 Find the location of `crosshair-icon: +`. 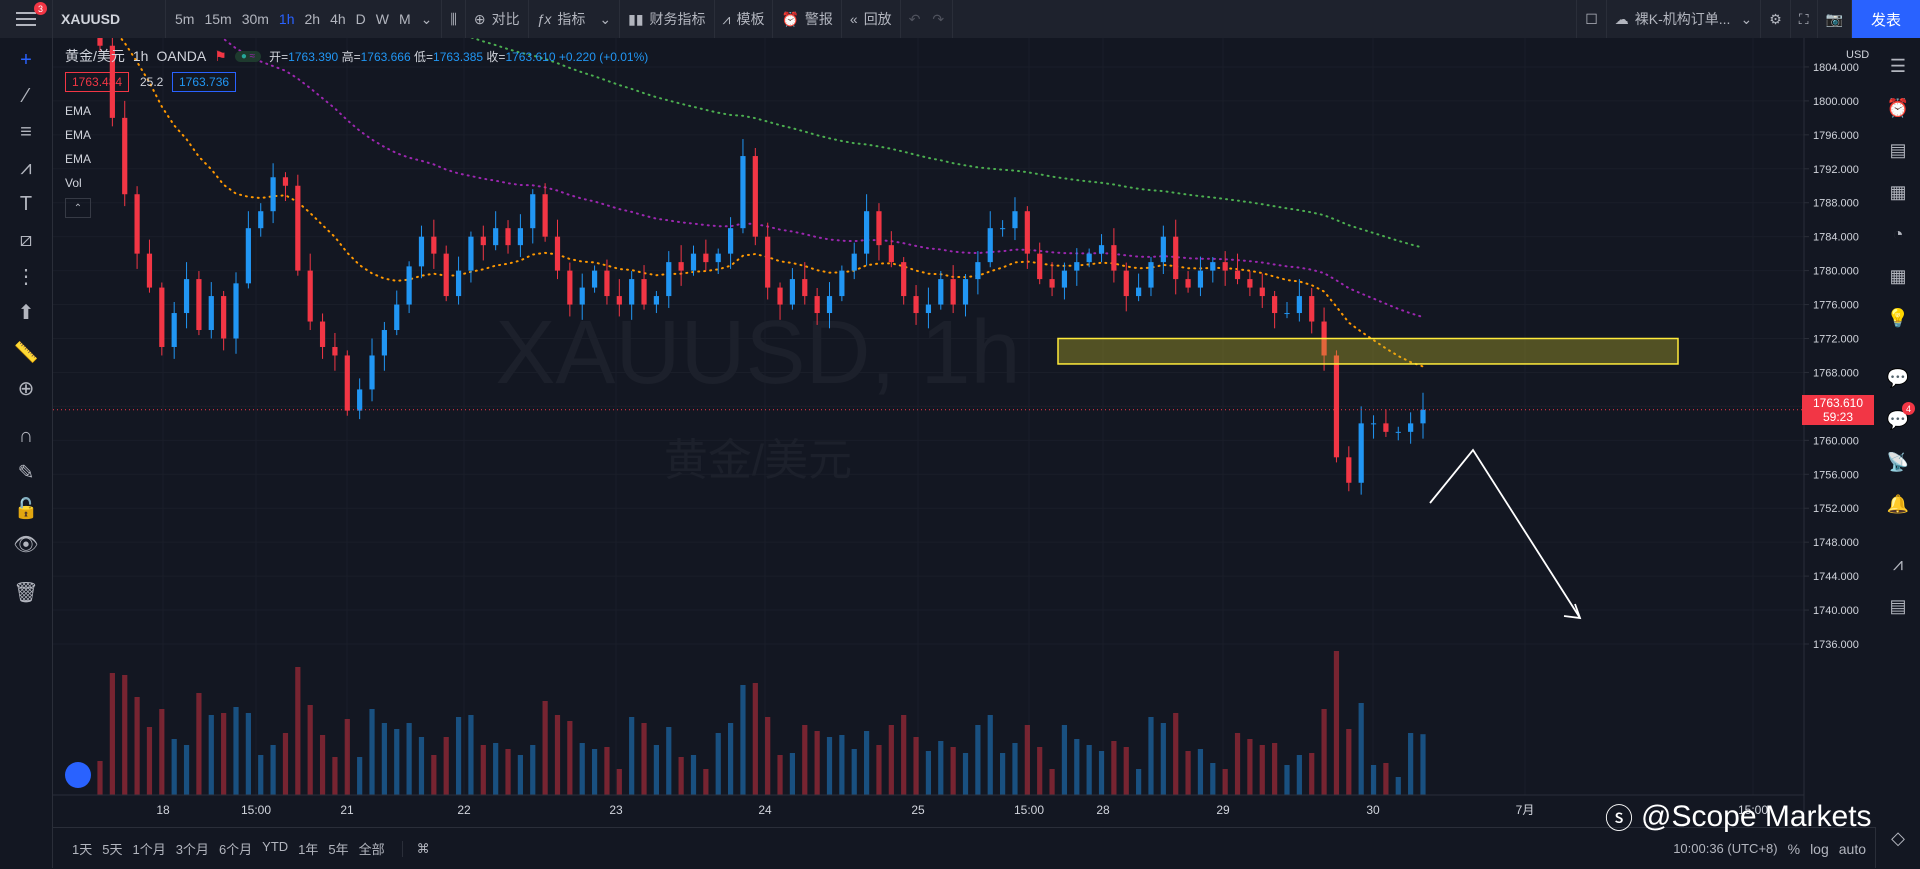

crosshair-icon: + is located at coordinates (26, 60).